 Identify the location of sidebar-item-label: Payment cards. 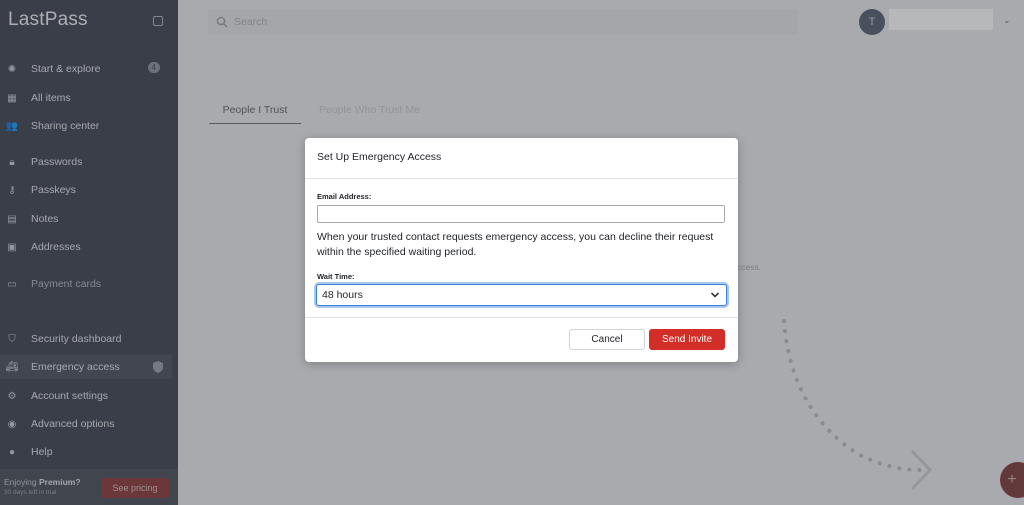
(66, 284).